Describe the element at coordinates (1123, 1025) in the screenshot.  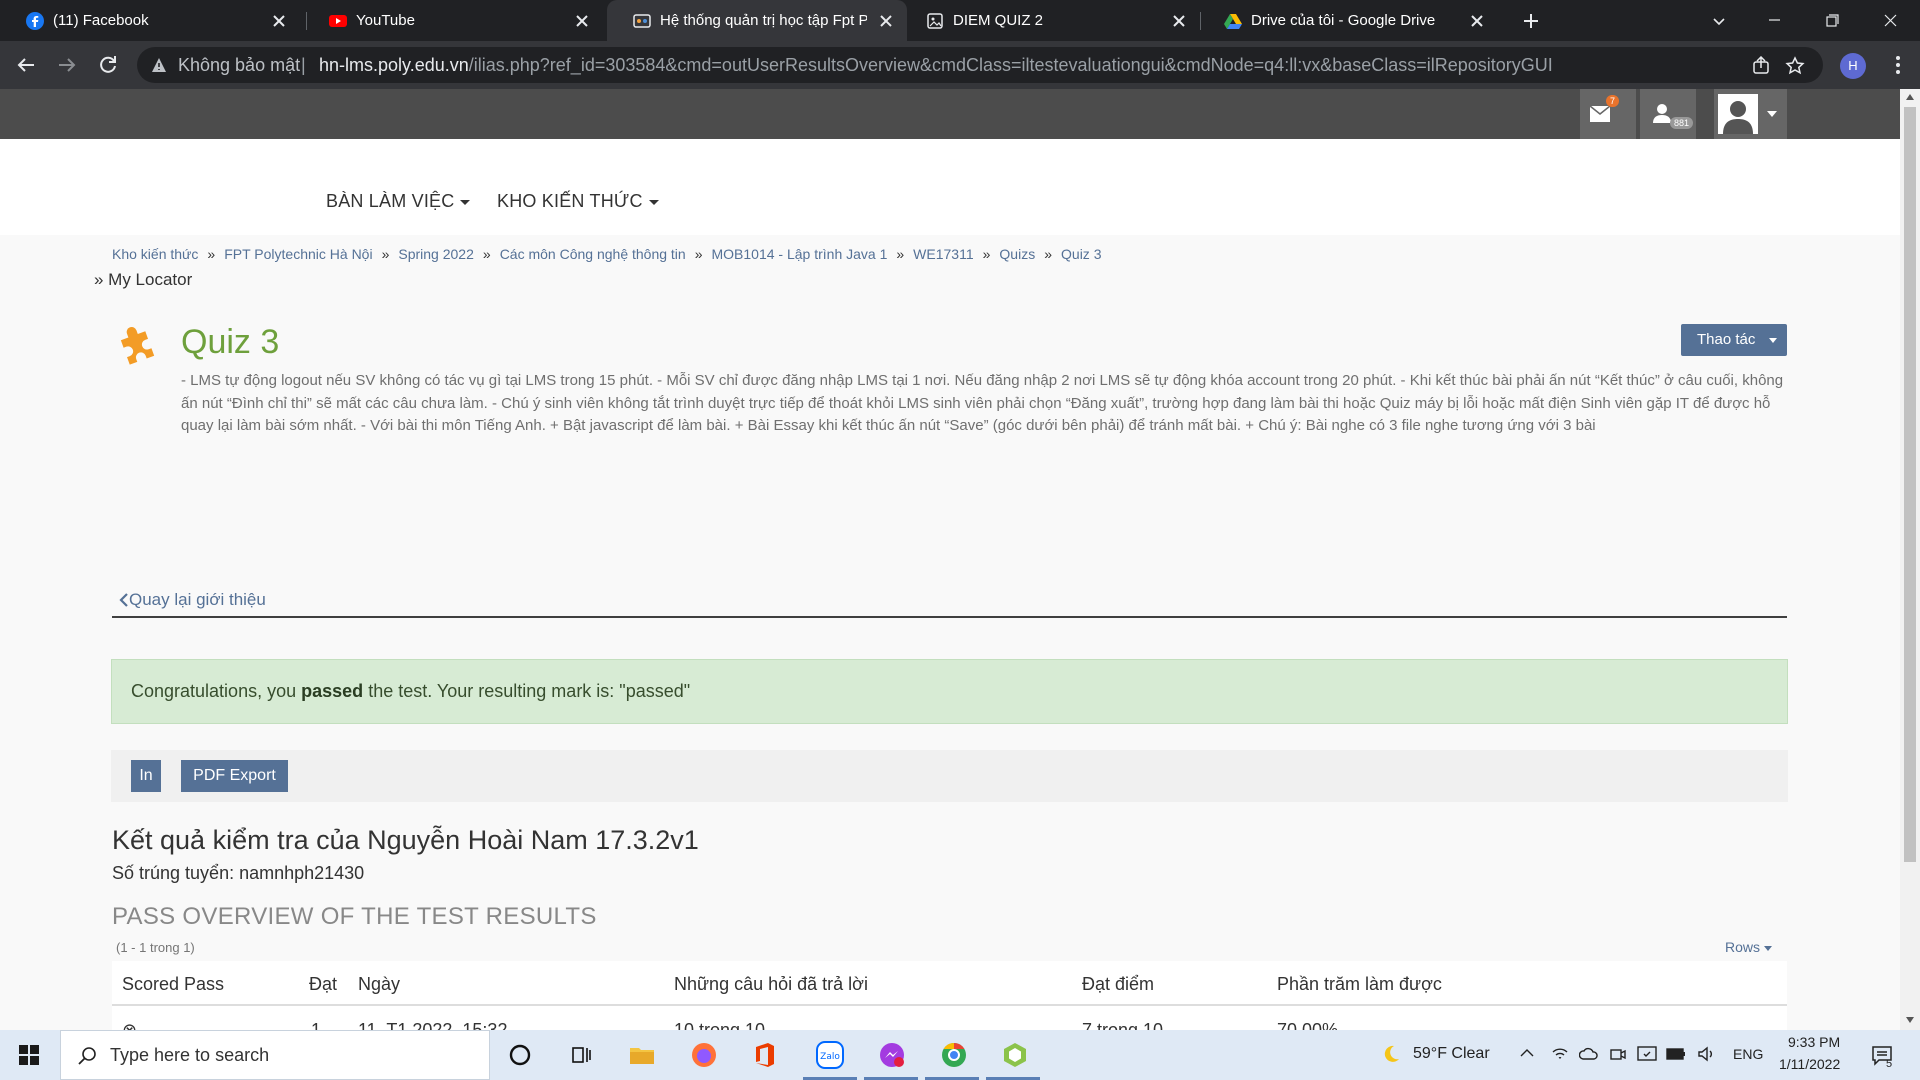
I see `points-cell: 7 trong 10` at that location.